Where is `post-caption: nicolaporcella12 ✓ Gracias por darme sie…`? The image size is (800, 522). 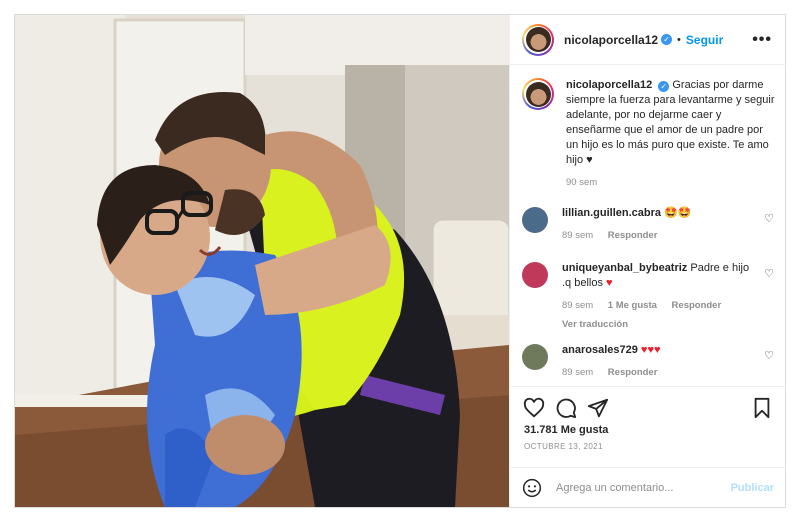 post-caption: nicolaporcella12 ✓ Gracias por darme sie… is located at coordinates (650, 134).